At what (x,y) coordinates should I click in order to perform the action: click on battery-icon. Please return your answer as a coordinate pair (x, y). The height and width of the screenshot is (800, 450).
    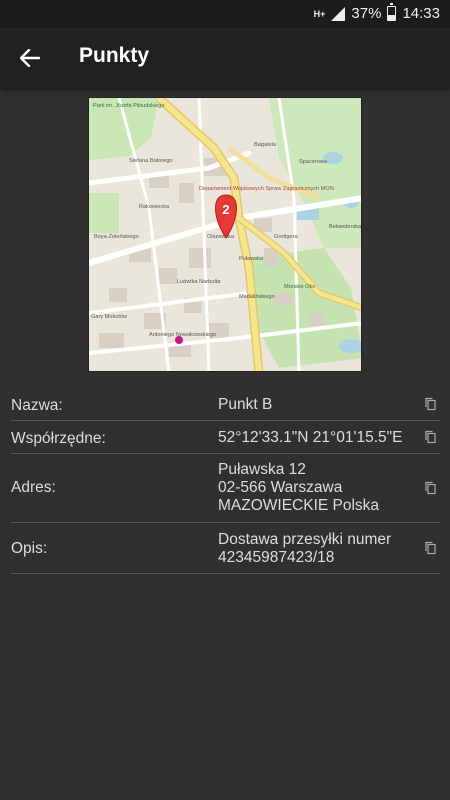
    Looking at the image, I should click on (392, 12).